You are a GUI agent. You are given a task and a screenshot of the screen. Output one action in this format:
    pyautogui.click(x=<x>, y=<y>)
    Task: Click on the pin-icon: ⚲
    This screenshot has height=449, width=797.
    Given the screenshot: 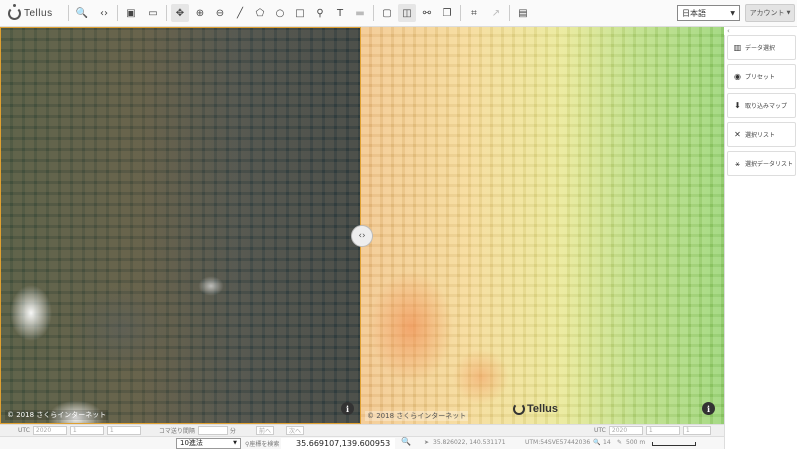 What is the action you would take?
    pyautogui.click(x=320, y=13)
    